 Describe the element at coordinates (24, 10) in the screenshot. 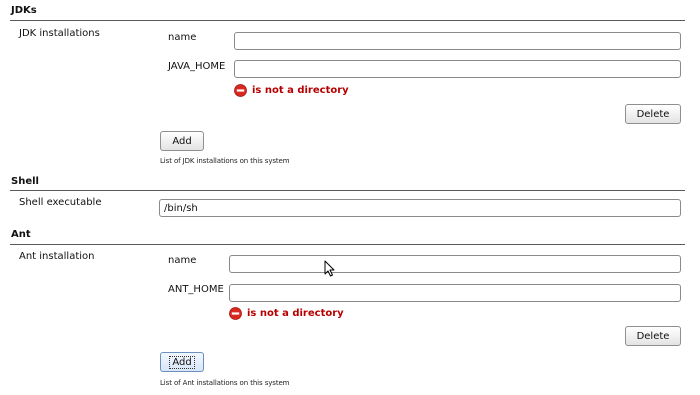

I see `jdks-section-title: JDKs` at that location.